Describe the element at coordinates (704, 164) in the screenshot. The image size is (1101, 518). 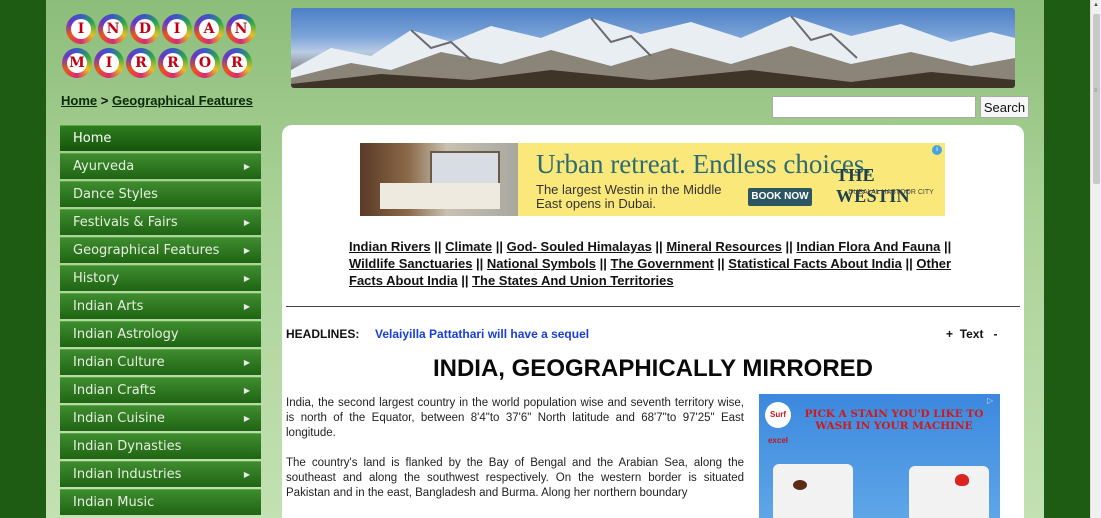
I see `ad-headline: Urban retreat. Endless choices.` at that location.